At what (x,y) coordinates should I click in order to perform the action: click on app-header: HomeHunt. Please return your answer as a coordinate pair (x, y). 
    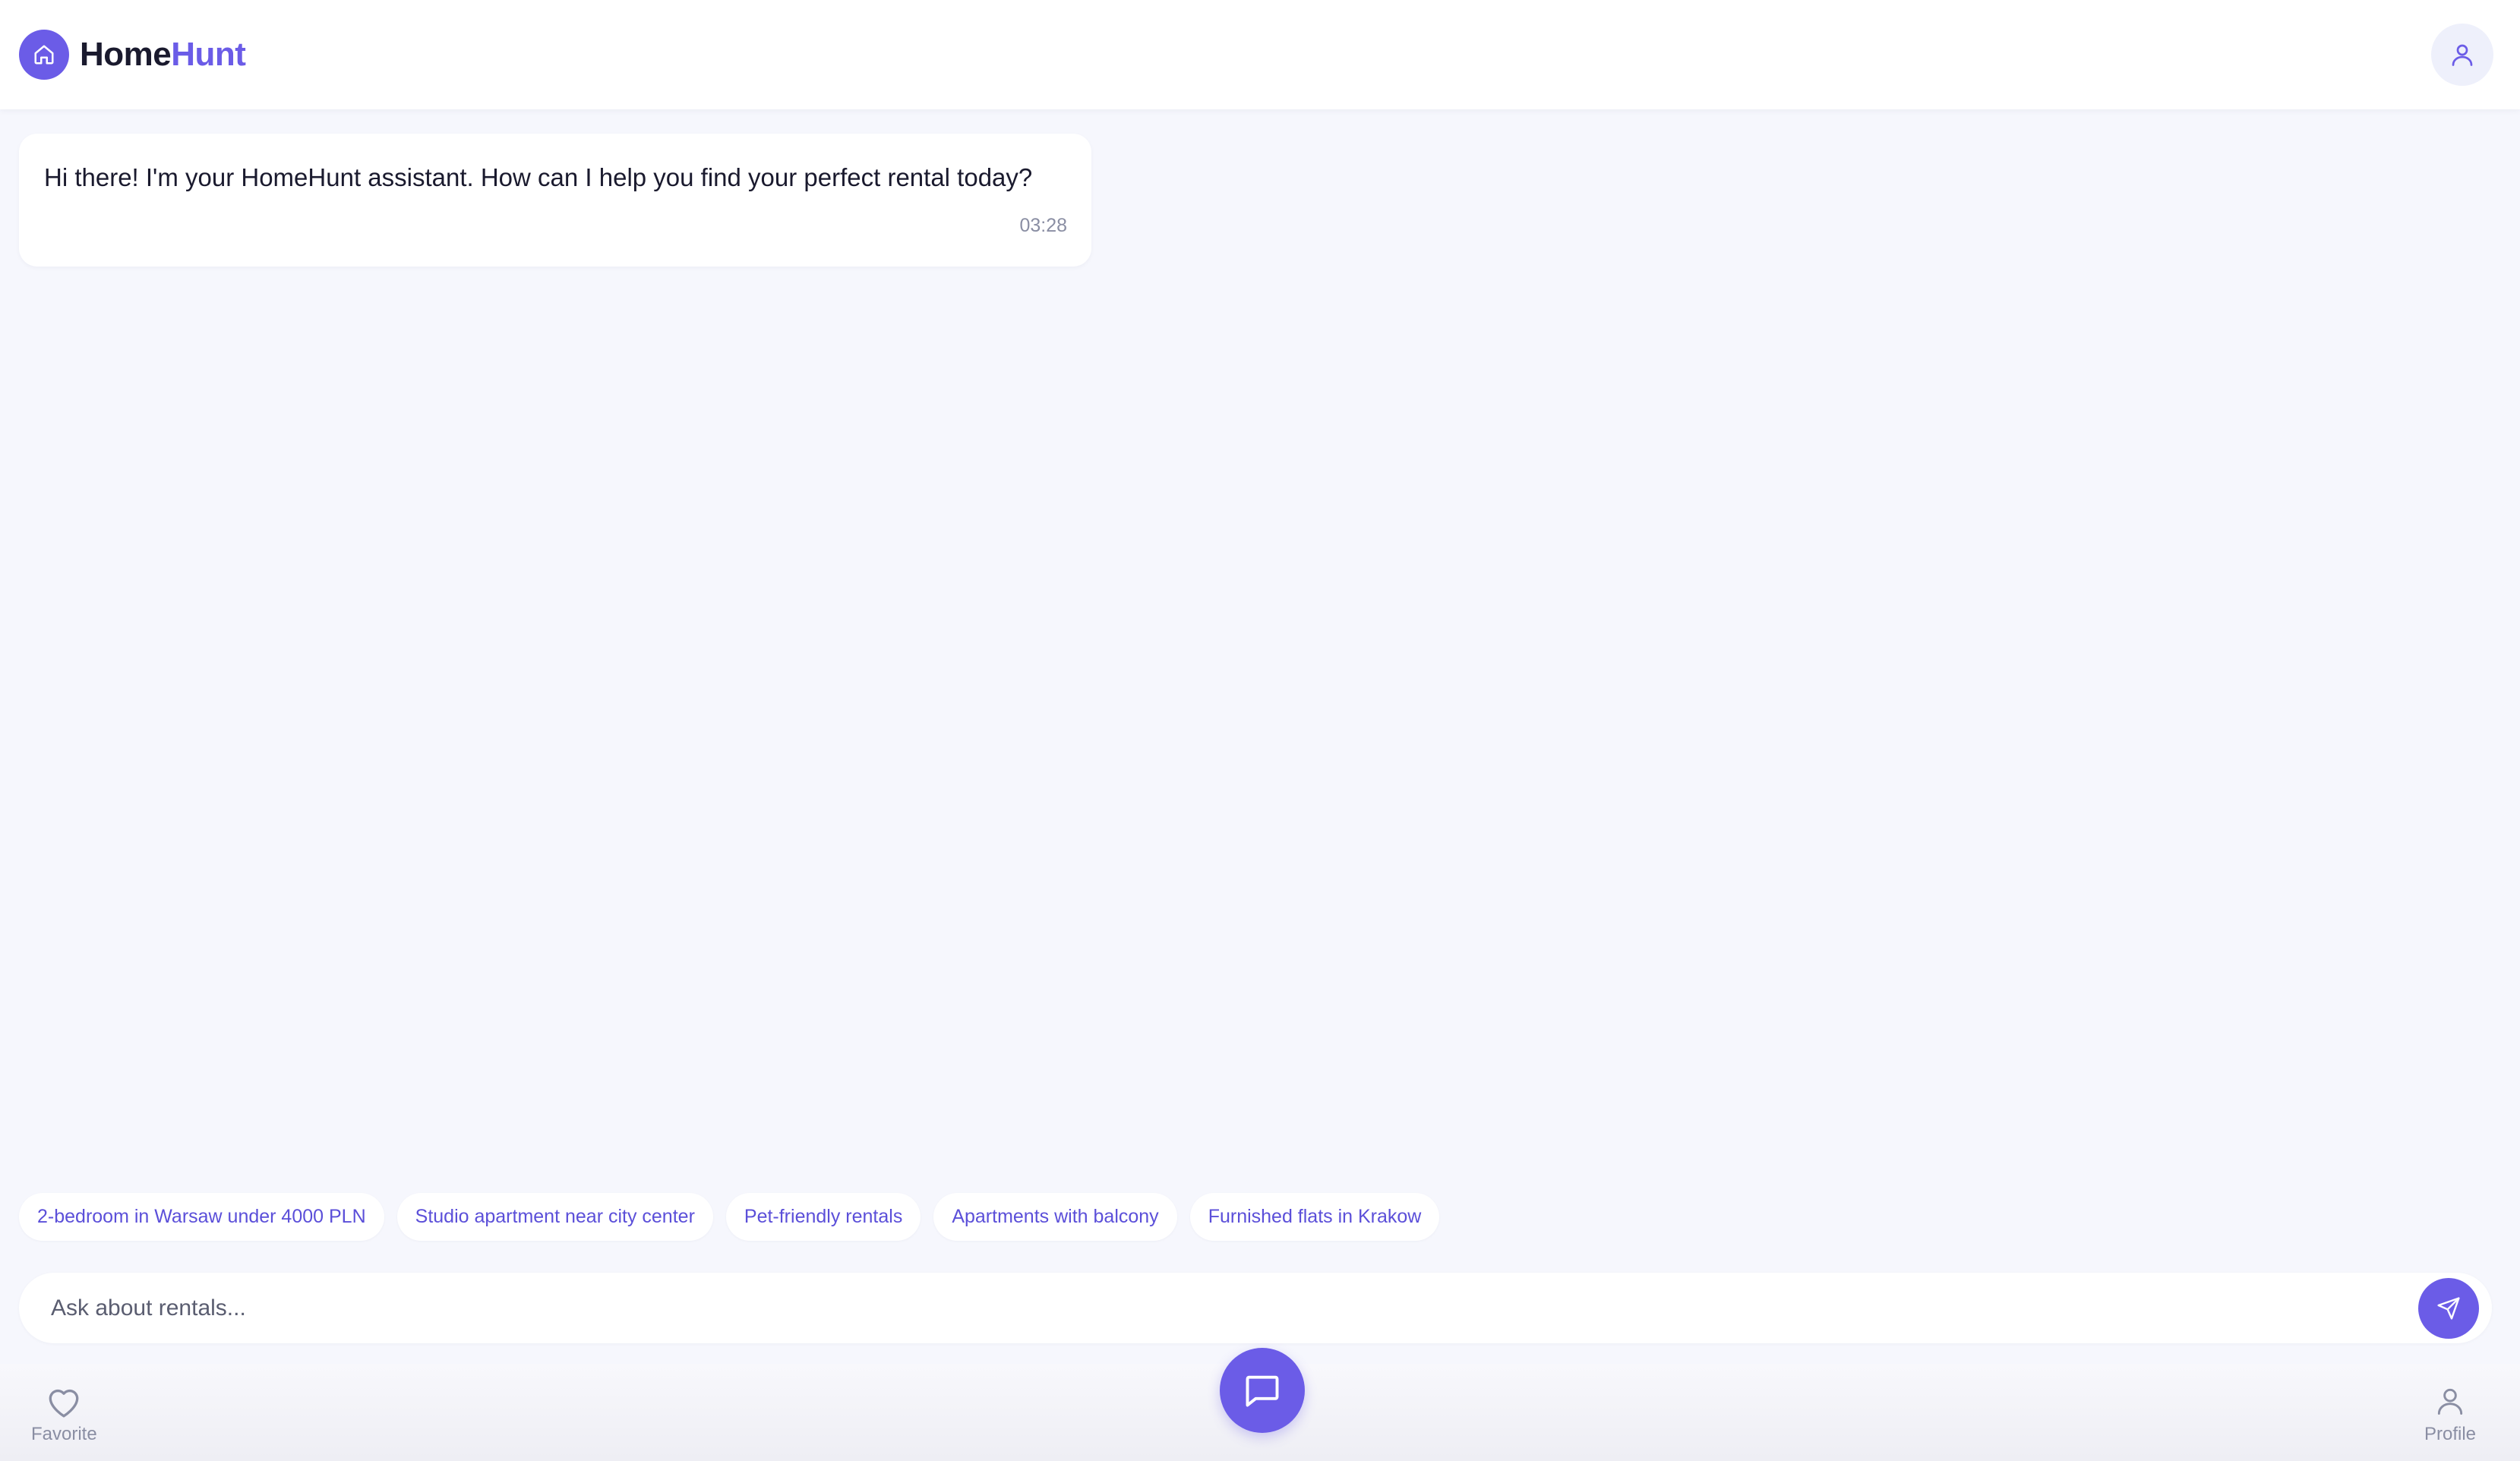
    Looking at the image, I should click on (1260, 54).